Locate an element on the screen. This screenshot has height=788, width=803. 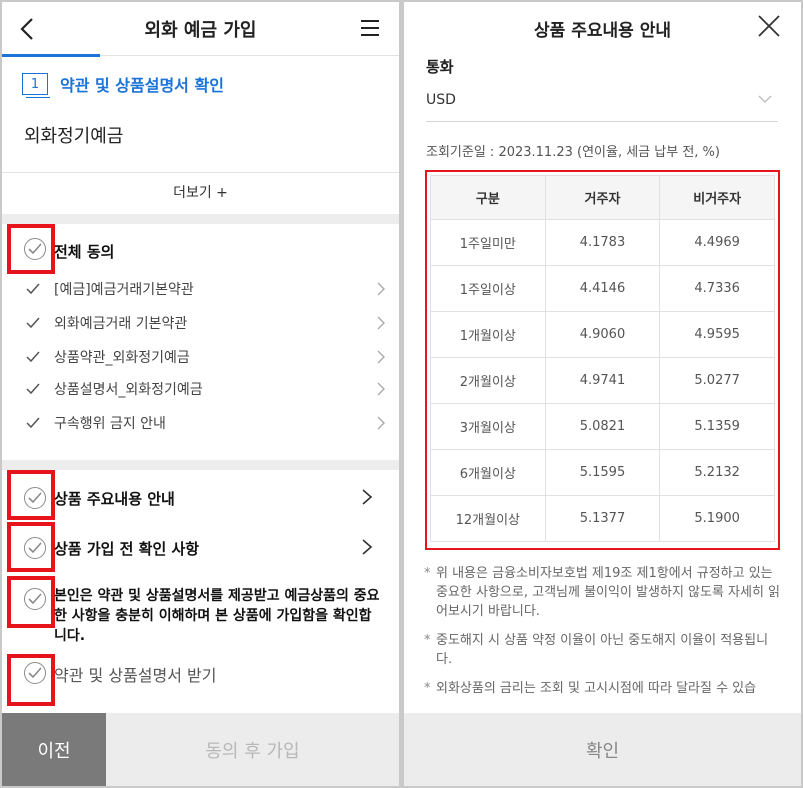
table-row: 6개월이상 5.1595 5.2132 is located at coordinates (602, 472).